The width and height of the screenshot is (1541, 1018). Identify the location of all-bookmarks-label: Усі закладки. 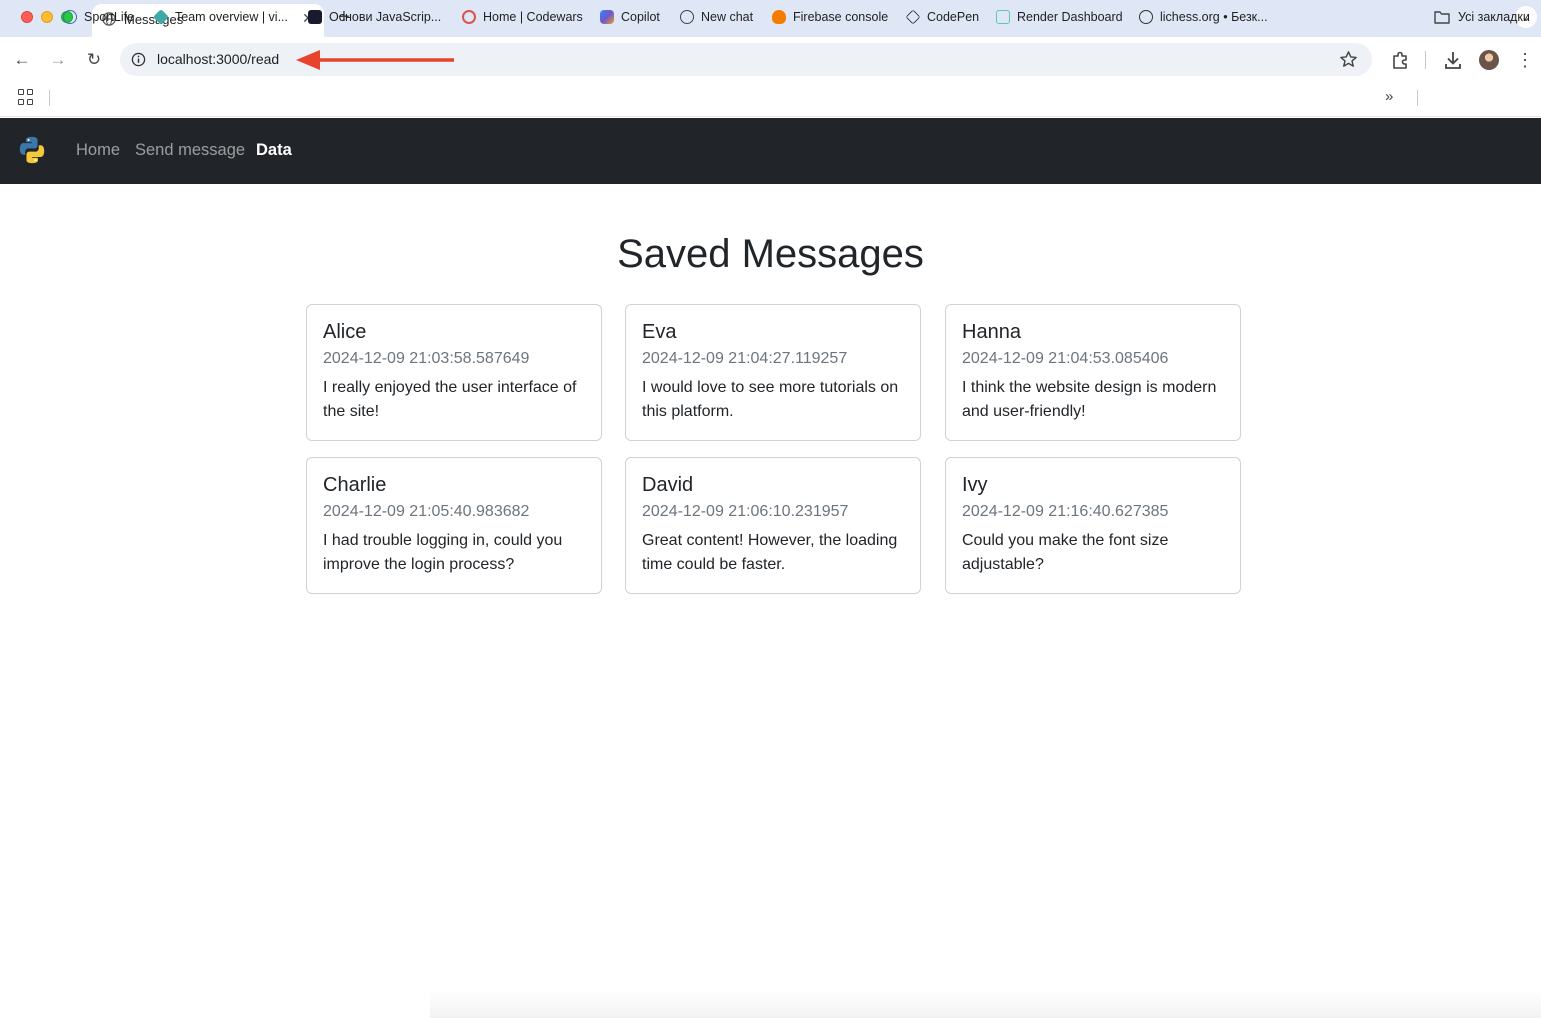
(1494, 17).